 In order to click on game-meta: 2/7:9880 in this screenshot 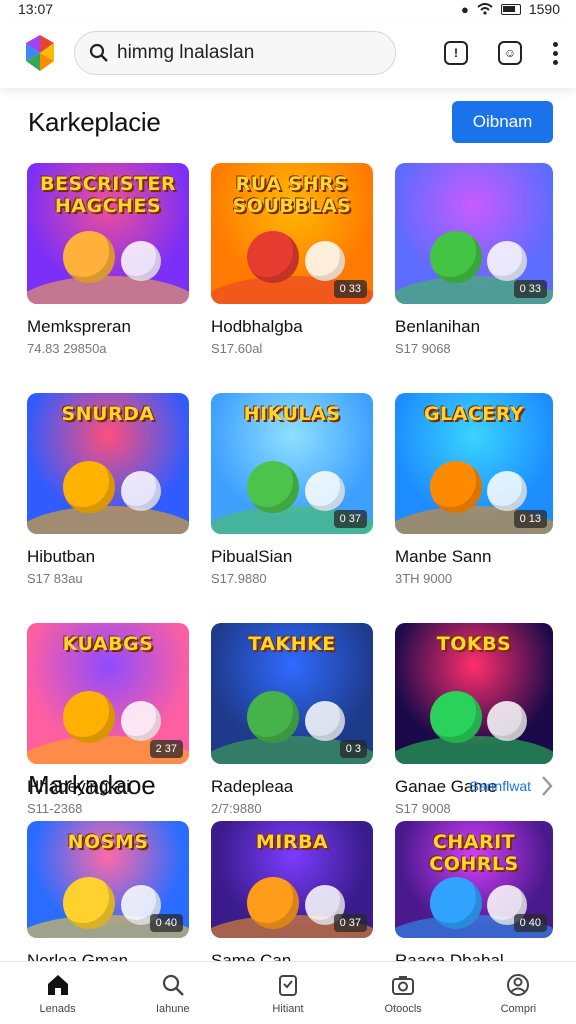, I will do `click(236, 808)`.